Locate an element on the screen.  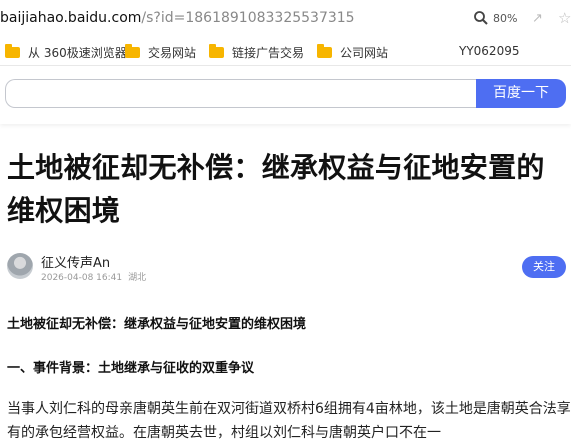
zoom-level: 80% is located at coordinates (505, 18).